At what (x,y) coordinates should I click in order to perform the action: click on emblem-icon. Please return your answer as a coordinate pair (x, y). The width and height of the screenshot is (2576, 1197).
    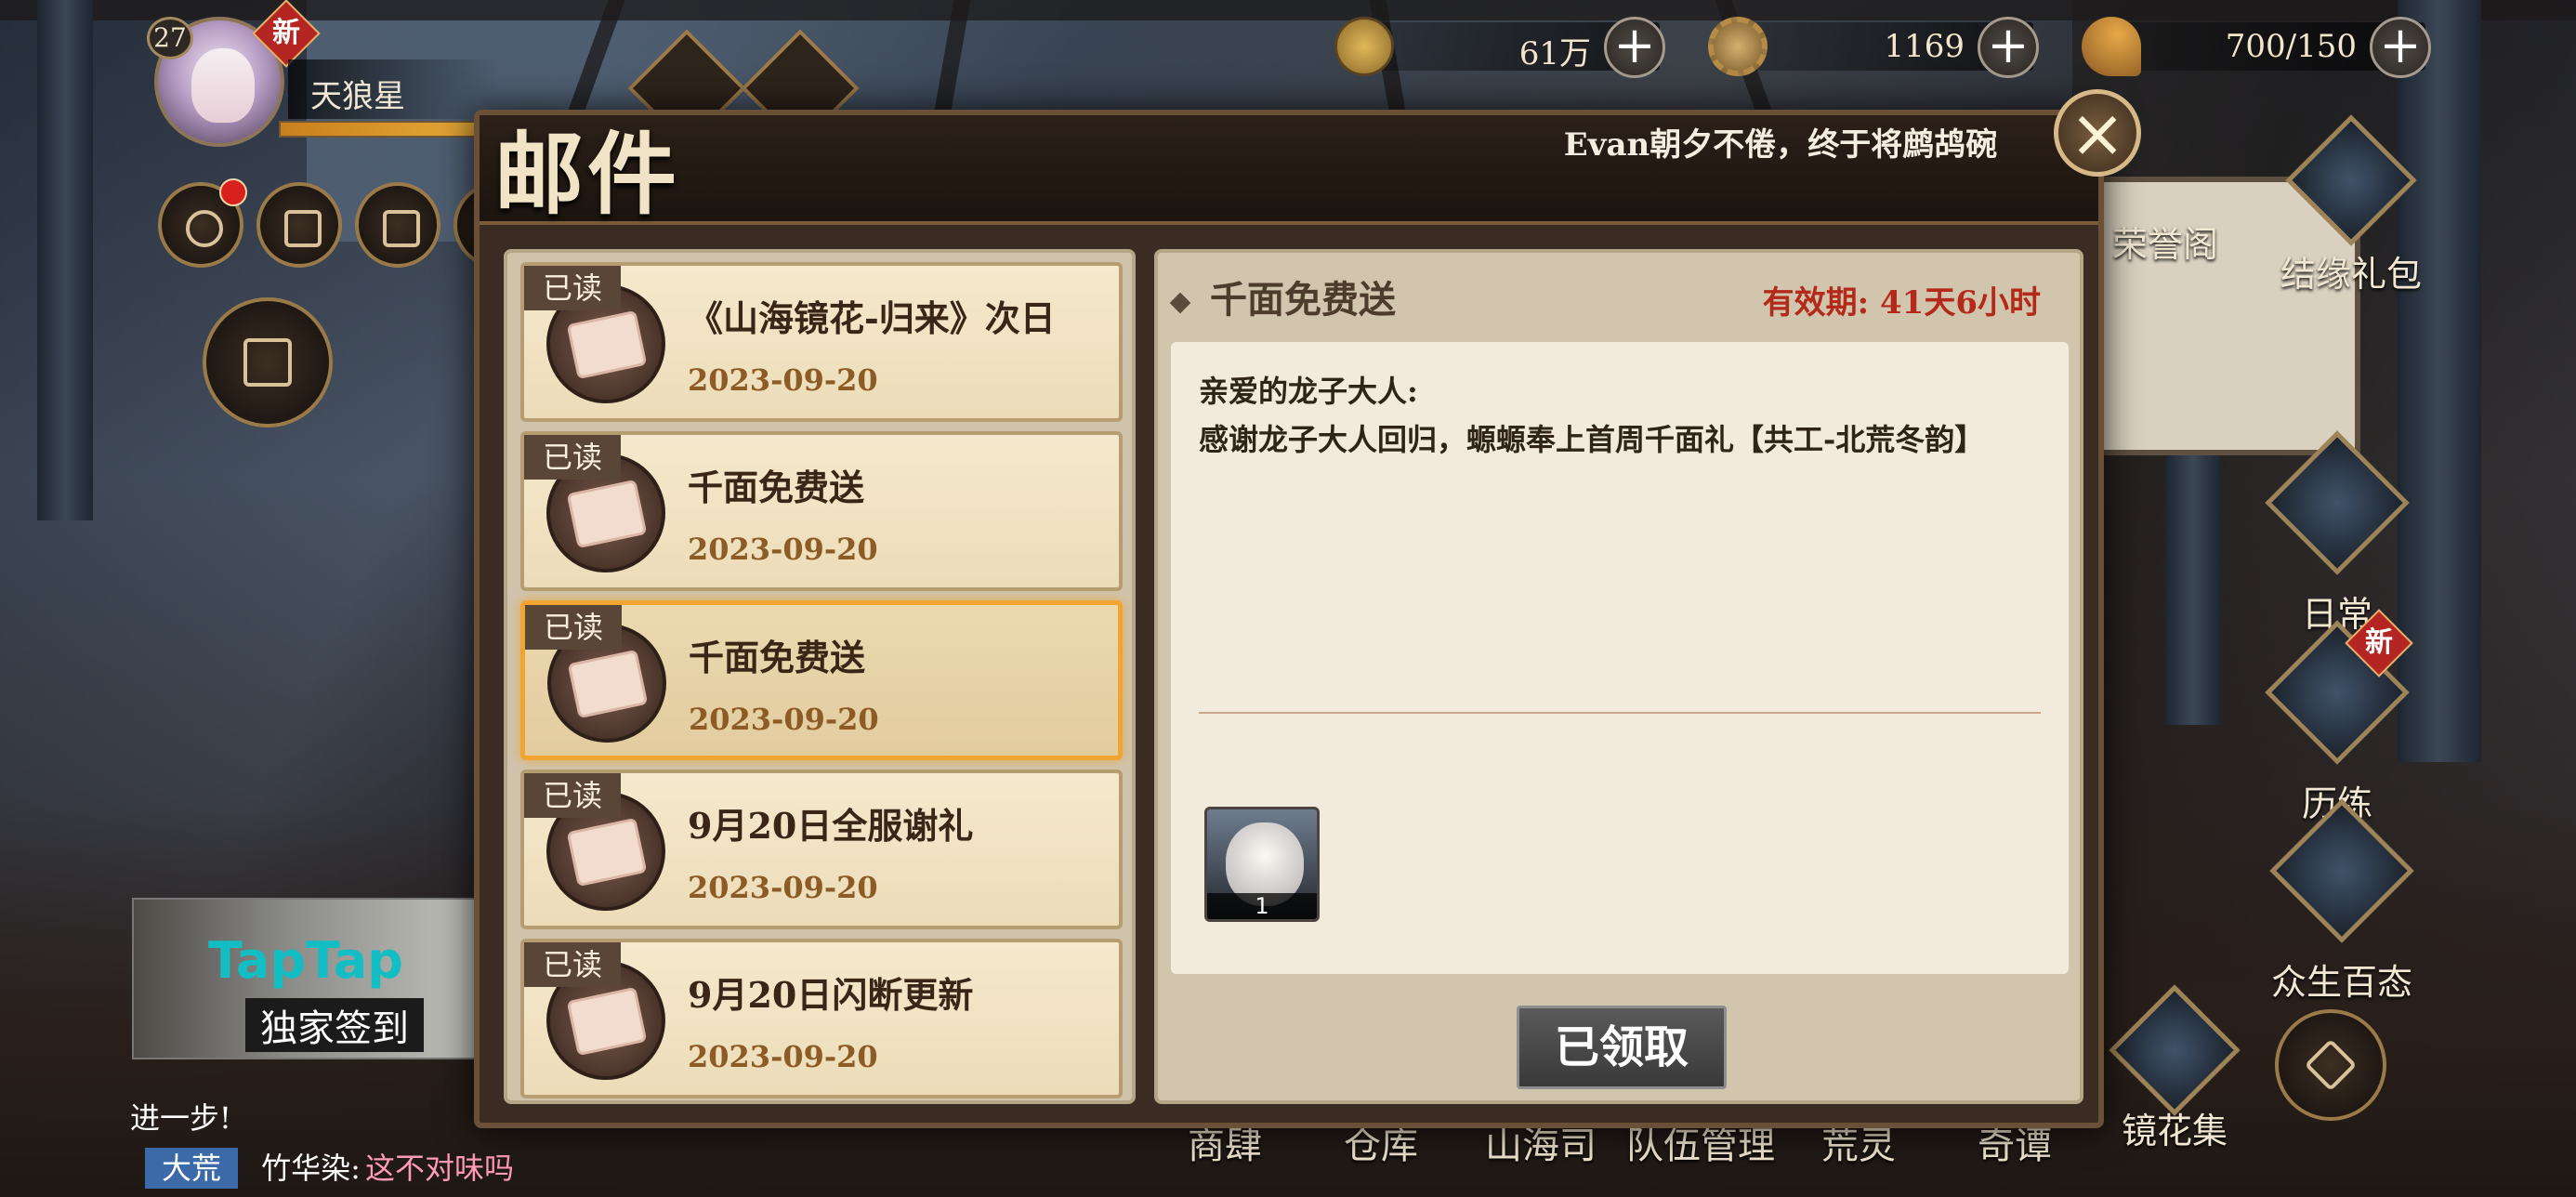
    Looking at the image, I should click on (267, 362).